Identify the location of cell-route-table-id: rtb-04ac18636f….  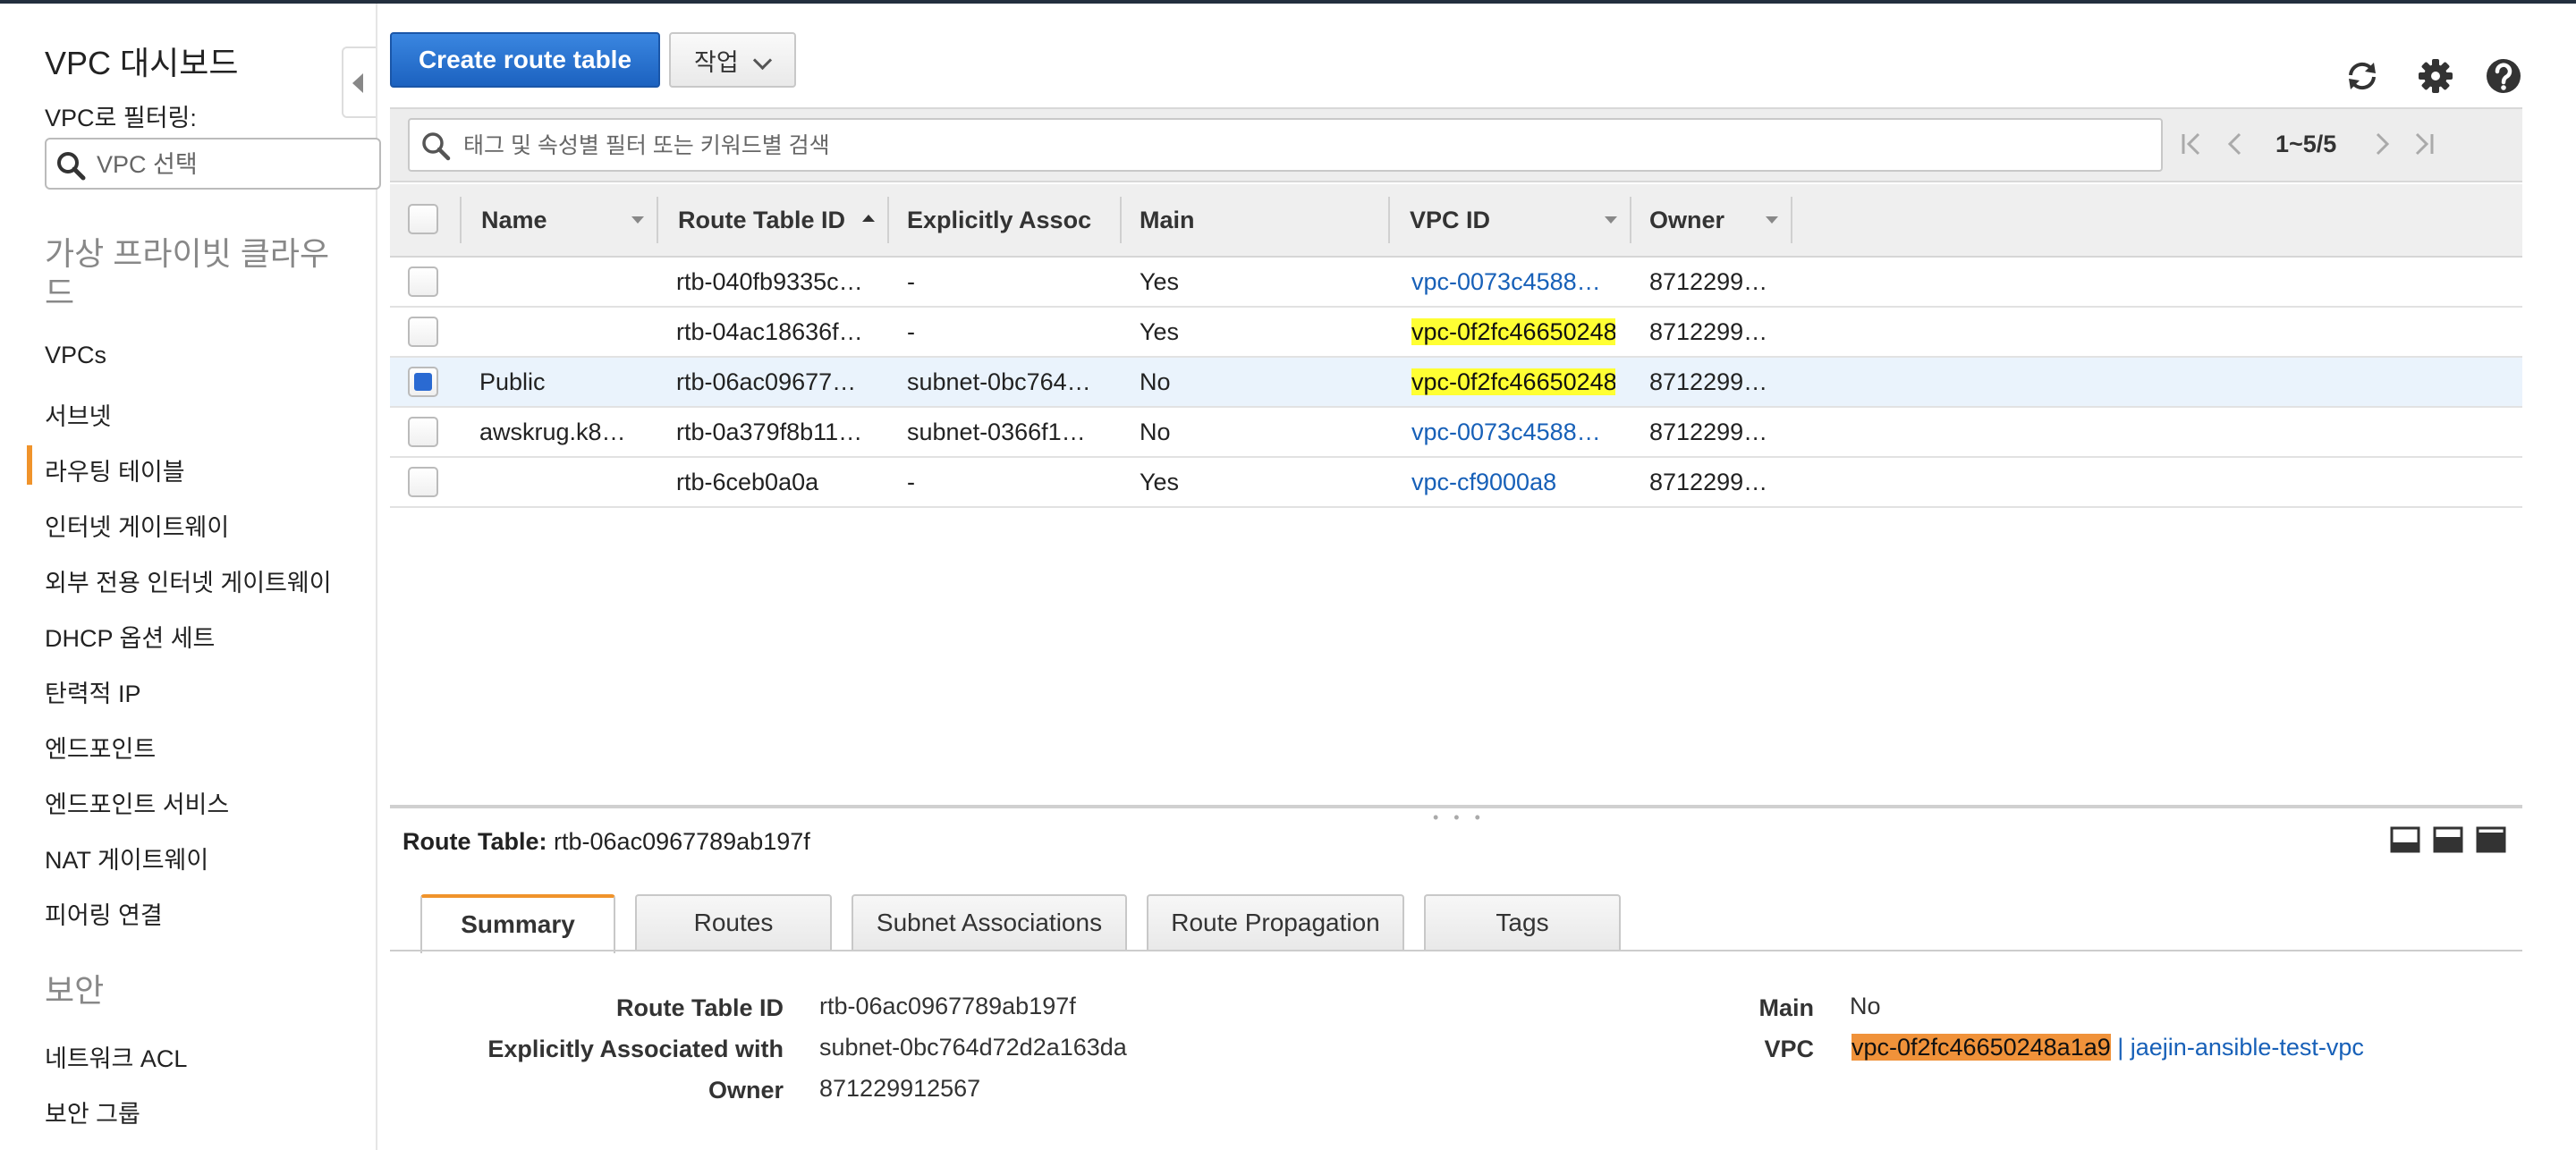
(769, 331).